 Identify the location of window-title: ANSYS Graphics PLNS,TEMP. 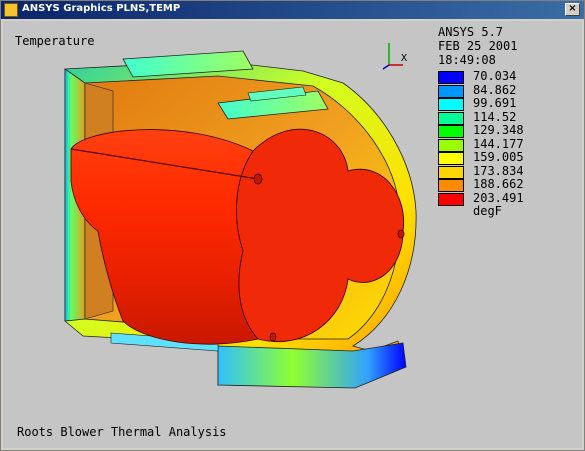
(101, 8).